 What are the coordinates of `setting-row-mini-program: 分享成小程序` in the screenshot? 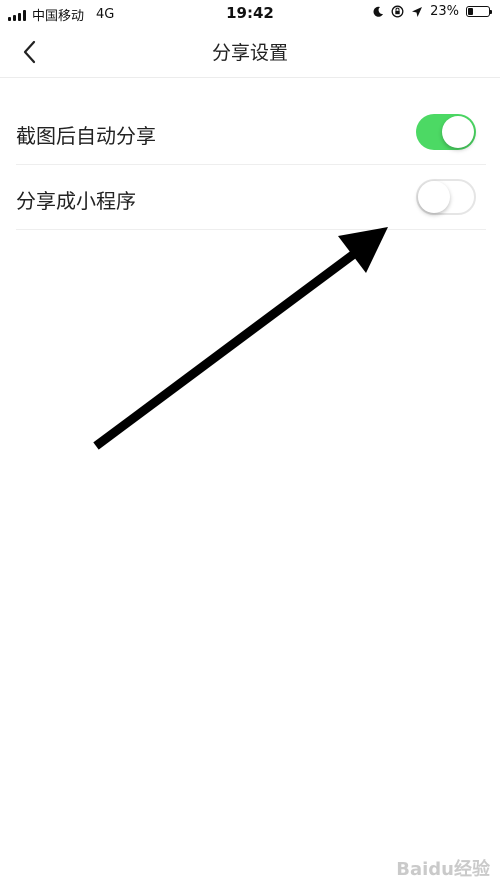 It's located at (251, 197).